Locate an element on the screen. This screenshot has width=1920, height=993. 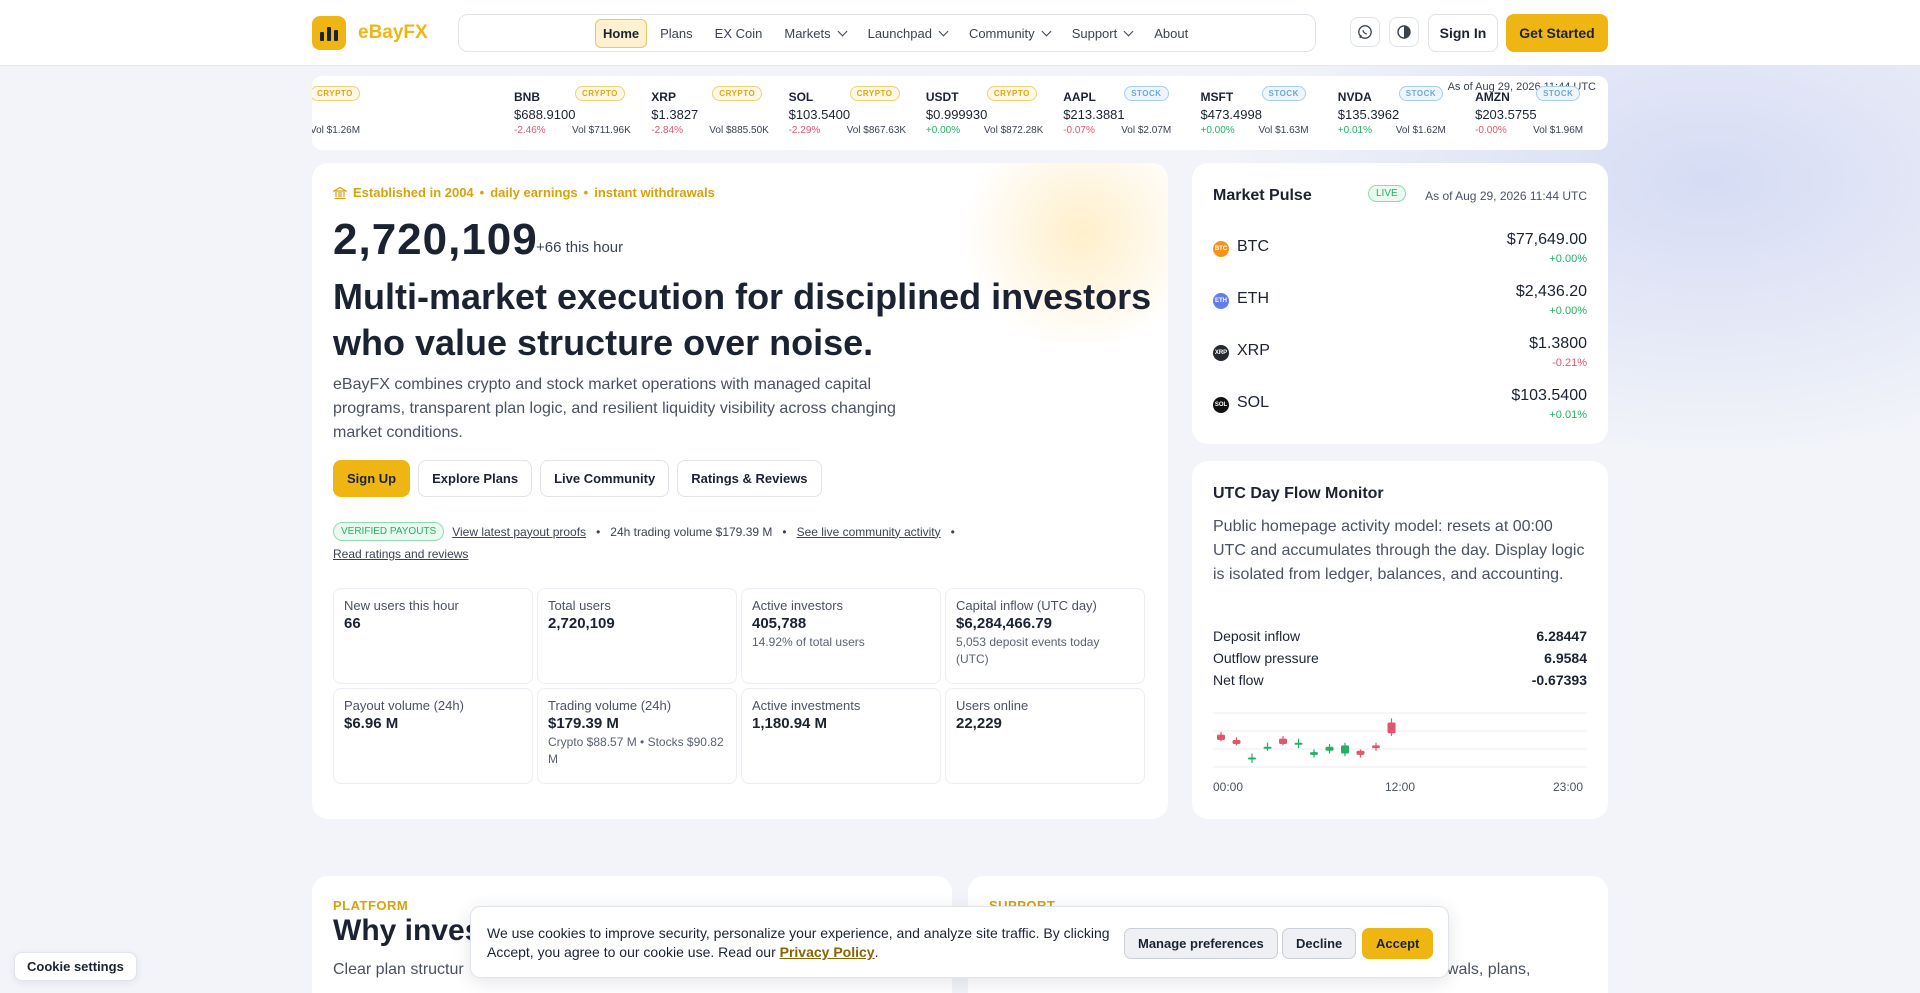
ticker-item-aapl: STOCK AAPL $213.3881 -0.07% Vol $2.07M is located at coordinates (1083, 114).